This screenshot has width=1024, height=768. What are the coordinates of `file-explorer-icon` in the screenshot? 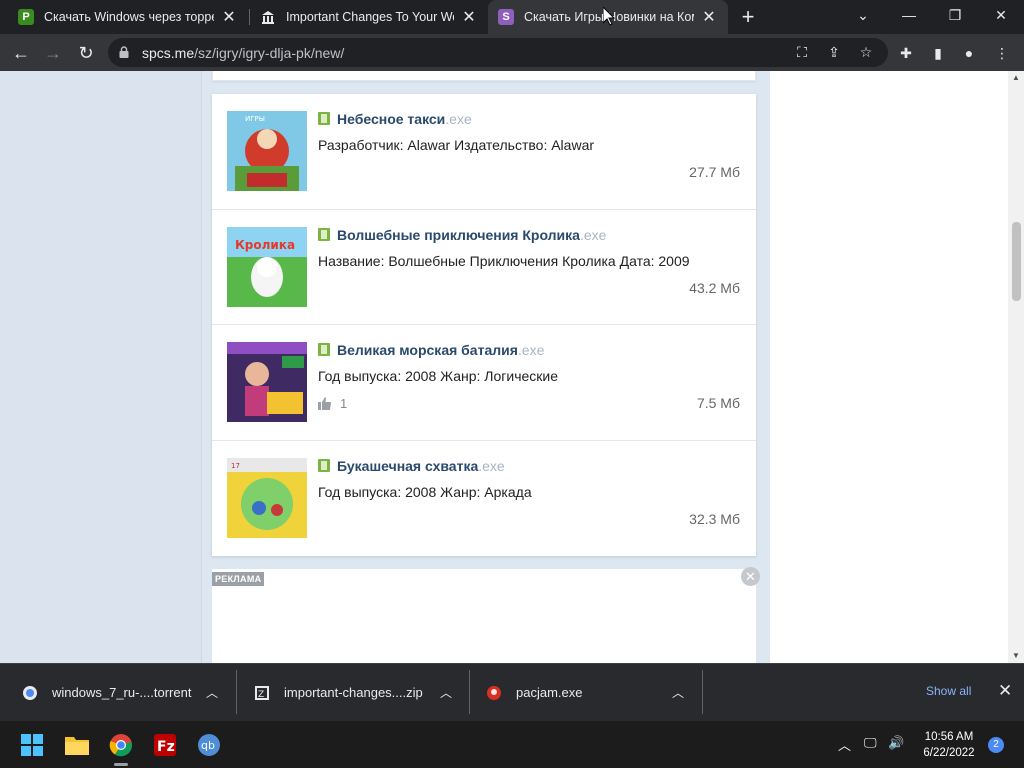 It's located at (77, 745).